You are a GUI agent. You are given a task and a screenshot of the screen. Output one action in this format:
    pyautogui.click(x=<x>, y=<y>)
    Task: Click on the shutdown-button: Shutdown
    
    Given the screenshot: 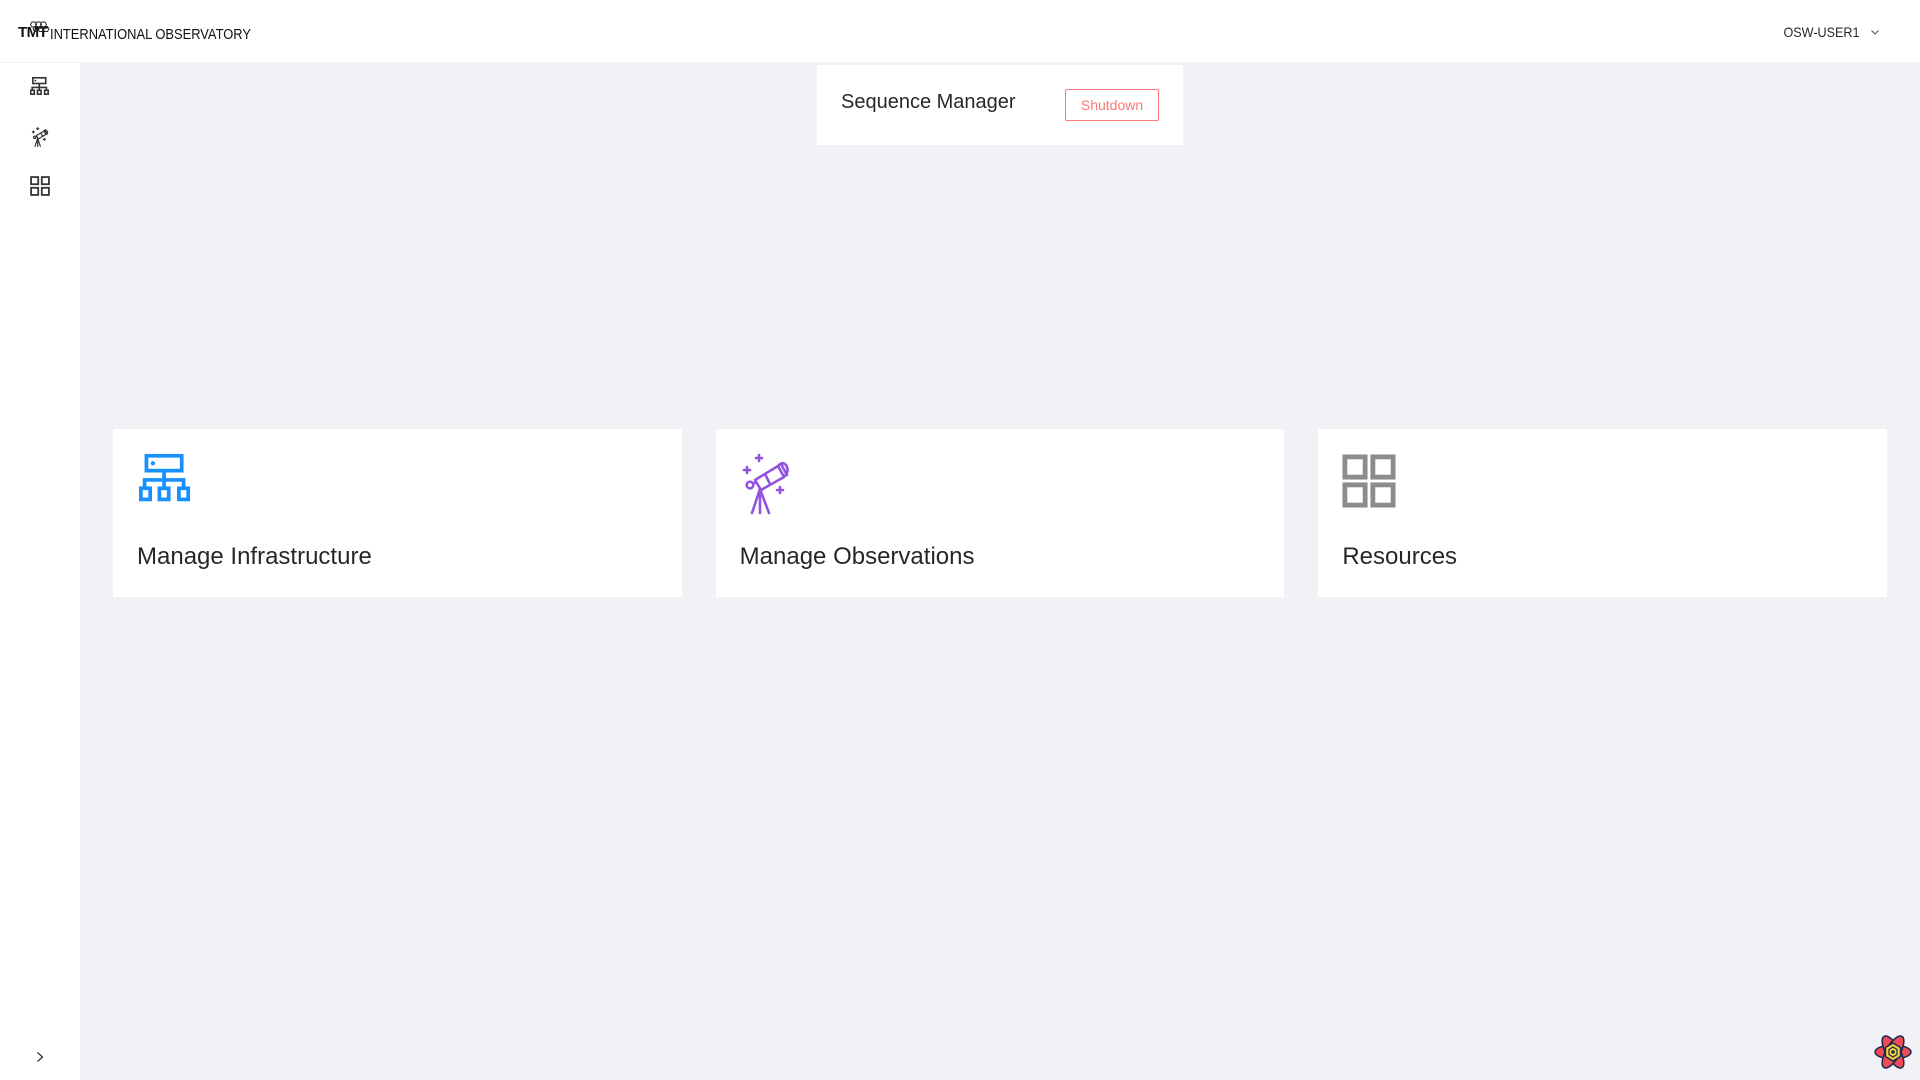 What is the action you would take?
    pyautogui.click(x=1112, y=105)
    